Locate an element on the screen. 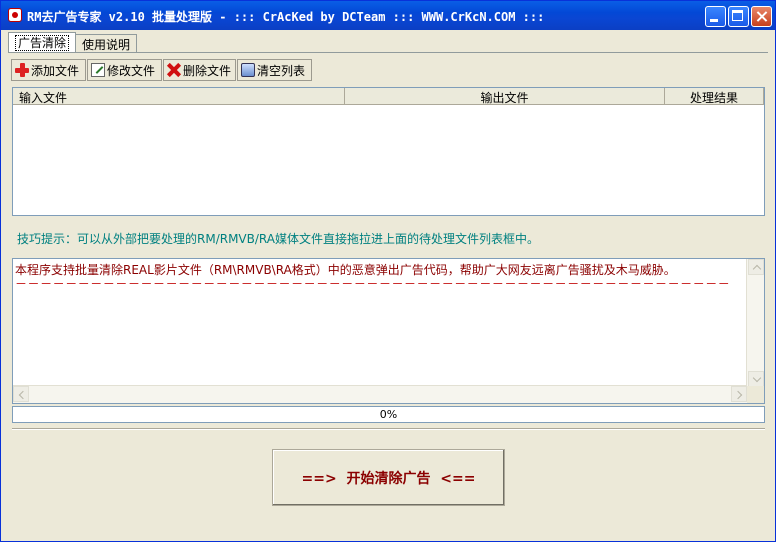 The height and width of the screenshot is (542, 776). column-output-file: 输出文件 is located at coordinates (505, 96).